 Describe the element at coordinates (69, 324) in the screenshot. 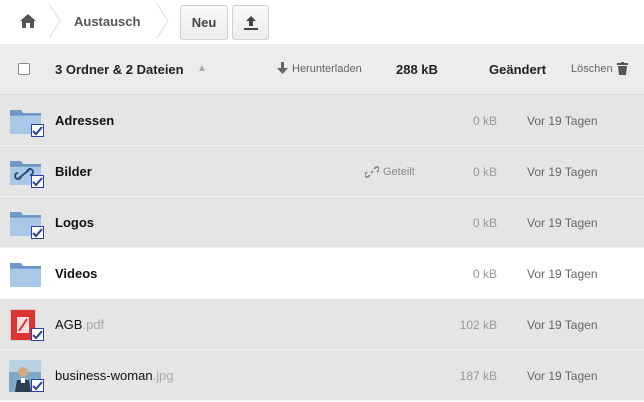

I see `file-name-base: AGB` at that location.